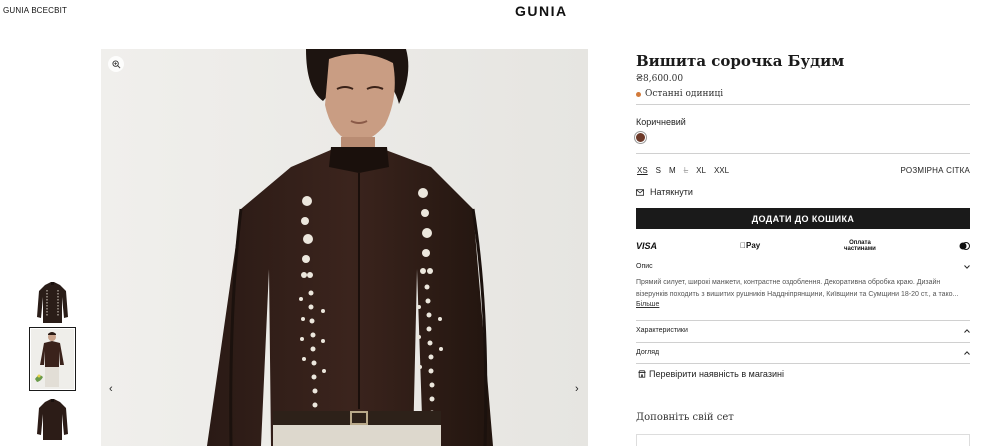 Image resolution: width=1000 pixels, height=446 pixels. I want to click on visa-logo: VISA, so click(647, 246).